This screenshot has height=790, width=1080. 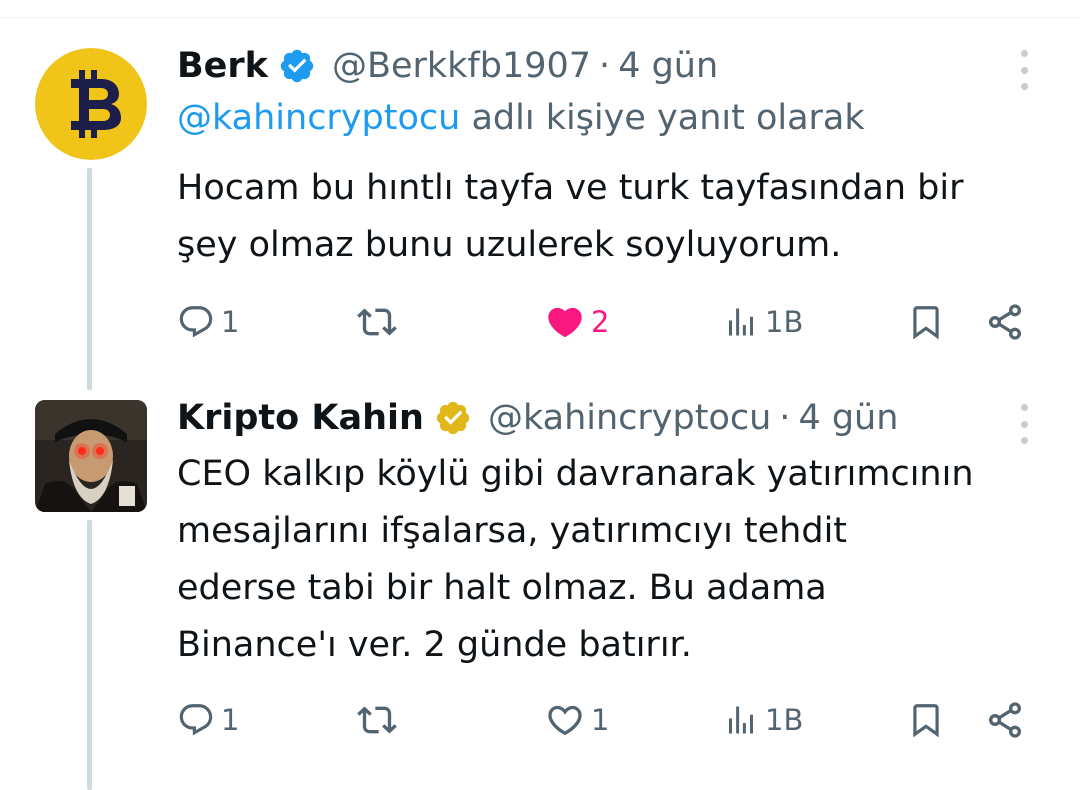 I want to click on author-handle: @kahincryptocu, so click(x=629, y=418).